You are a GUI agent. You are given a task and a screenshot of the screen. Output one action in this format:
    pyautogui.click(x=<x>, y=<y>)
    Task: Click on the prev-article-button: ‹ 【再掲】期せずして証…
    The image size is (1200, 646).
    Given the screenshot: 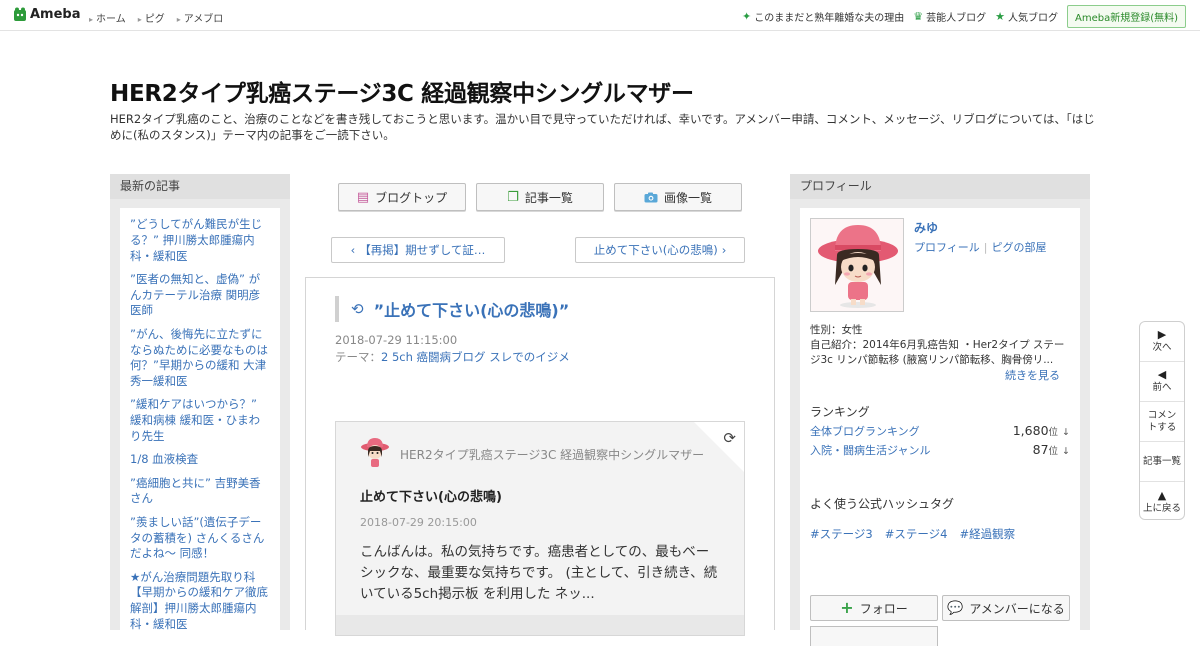 What is the action you would take?
    pyautogui.click(x=418, y=250)
    